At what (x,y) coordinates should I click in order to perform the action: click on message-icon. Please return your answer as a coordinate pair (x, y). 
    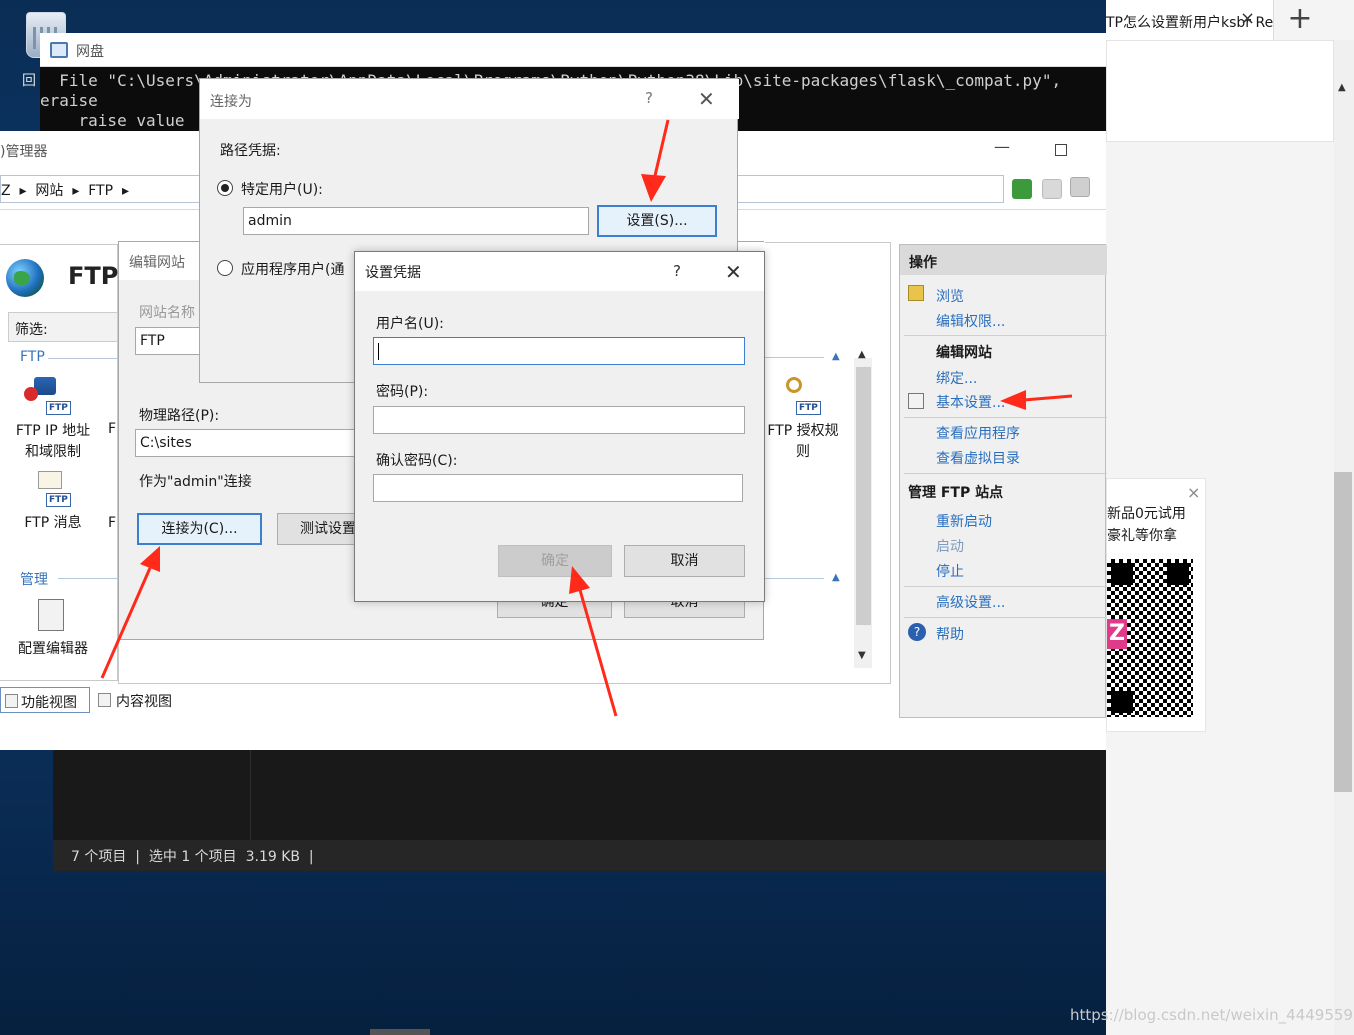
    Looking at the image, I should click on (50, 480).